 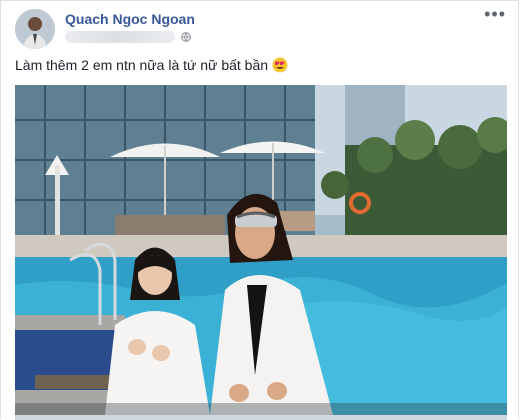 I want to click on author-name: Quach Ngoc Ngoan, so click(x=130, y=19).